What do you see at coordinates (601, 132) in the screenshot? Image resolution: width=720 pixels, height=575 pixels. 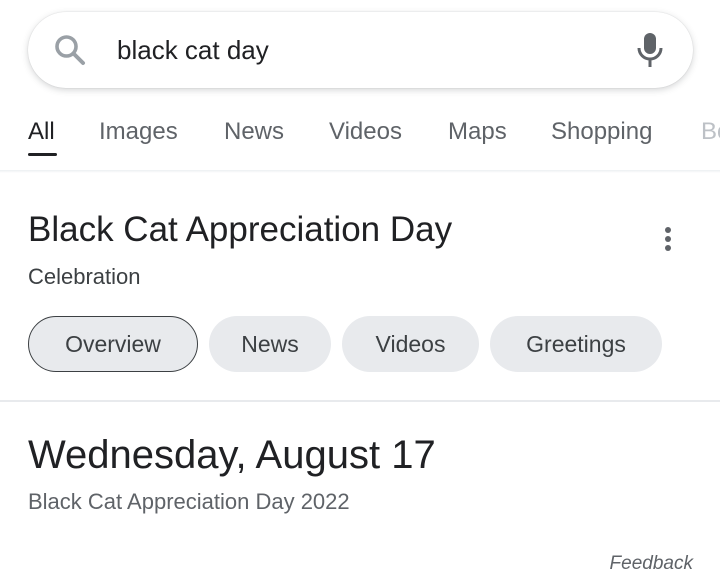 I see `tab-shopping: Shopping` at bounding box center [601, 132].